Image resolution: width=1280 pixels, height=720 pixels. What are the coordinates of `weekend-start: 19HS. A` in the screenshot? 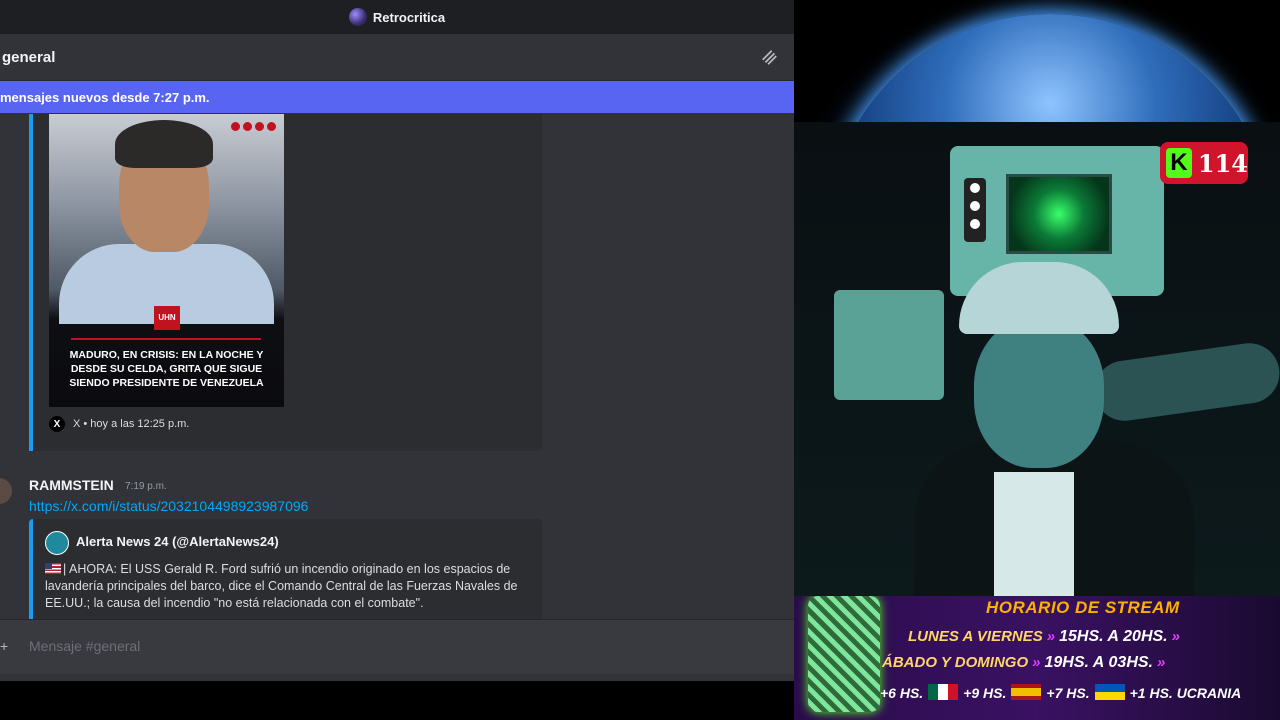 It's located at (1074, 662).